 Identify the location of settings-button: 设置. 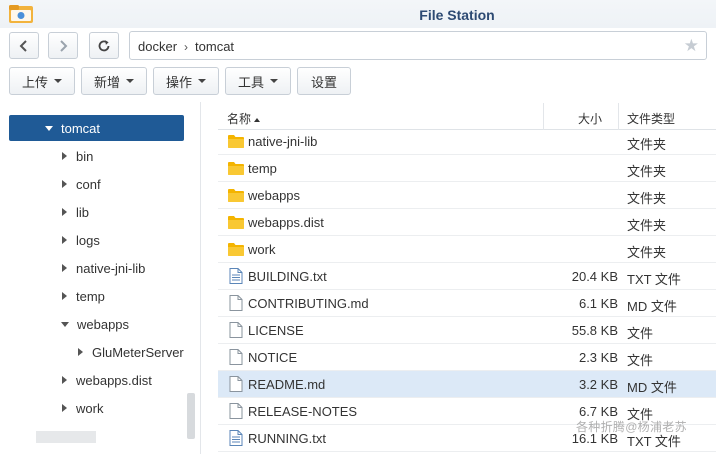
(324, 81).